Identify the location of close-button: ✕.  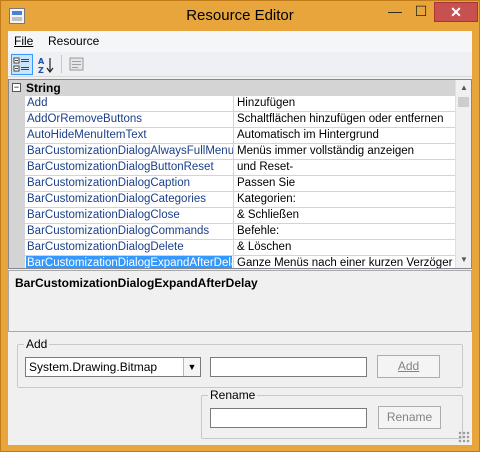
(456, 12).